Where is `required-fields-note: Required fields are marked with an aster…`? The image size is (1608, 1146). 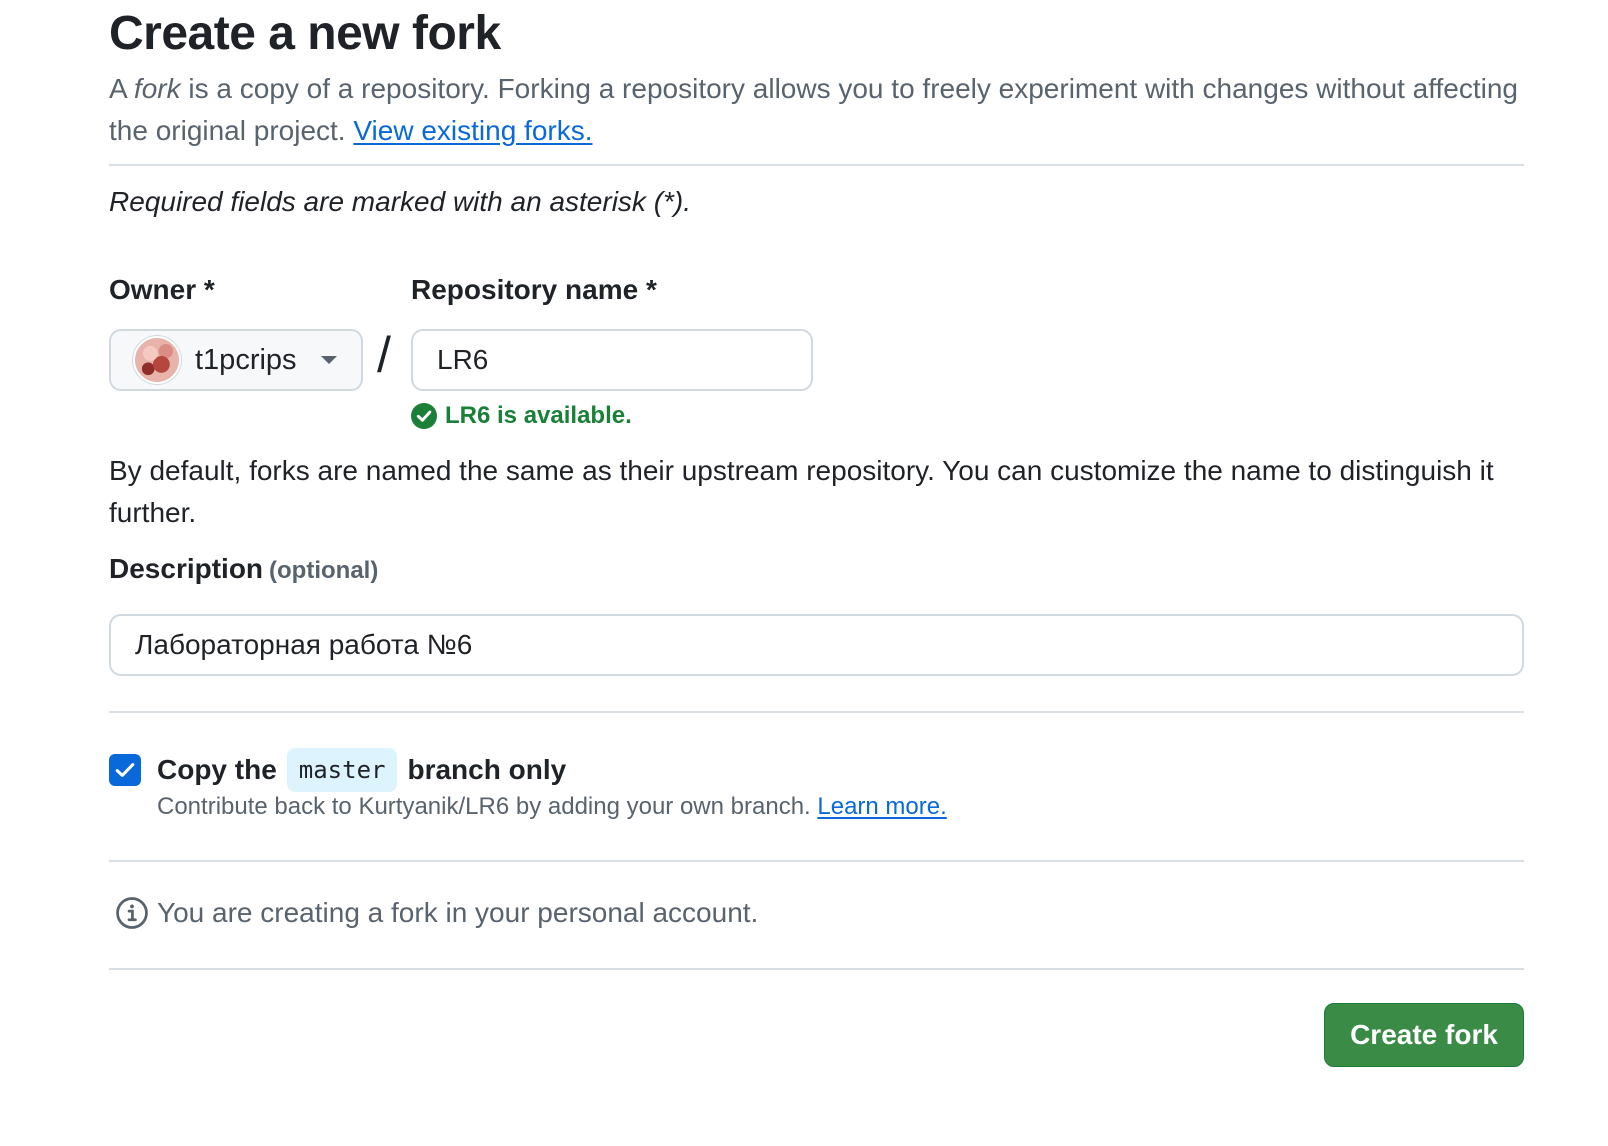
required-fields-note: Required fields are marked with an aster… is located at coordinates (400, 201).